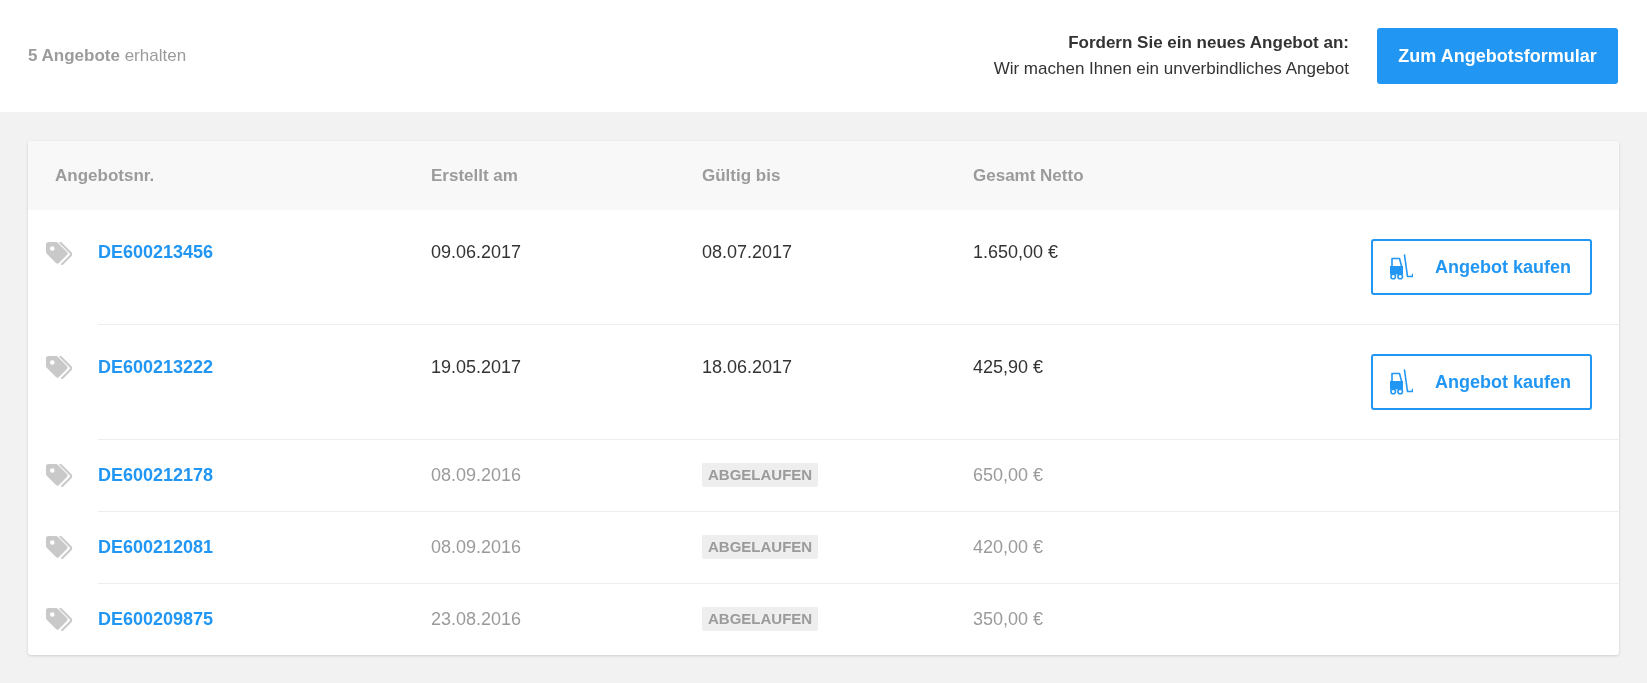 The width and height of the screenshot is (1647, 683). What do you see at coordinates (105, 175) in the screenshot?
I see `column-header: Angebotsnr.` at bounding box center [105, 175].